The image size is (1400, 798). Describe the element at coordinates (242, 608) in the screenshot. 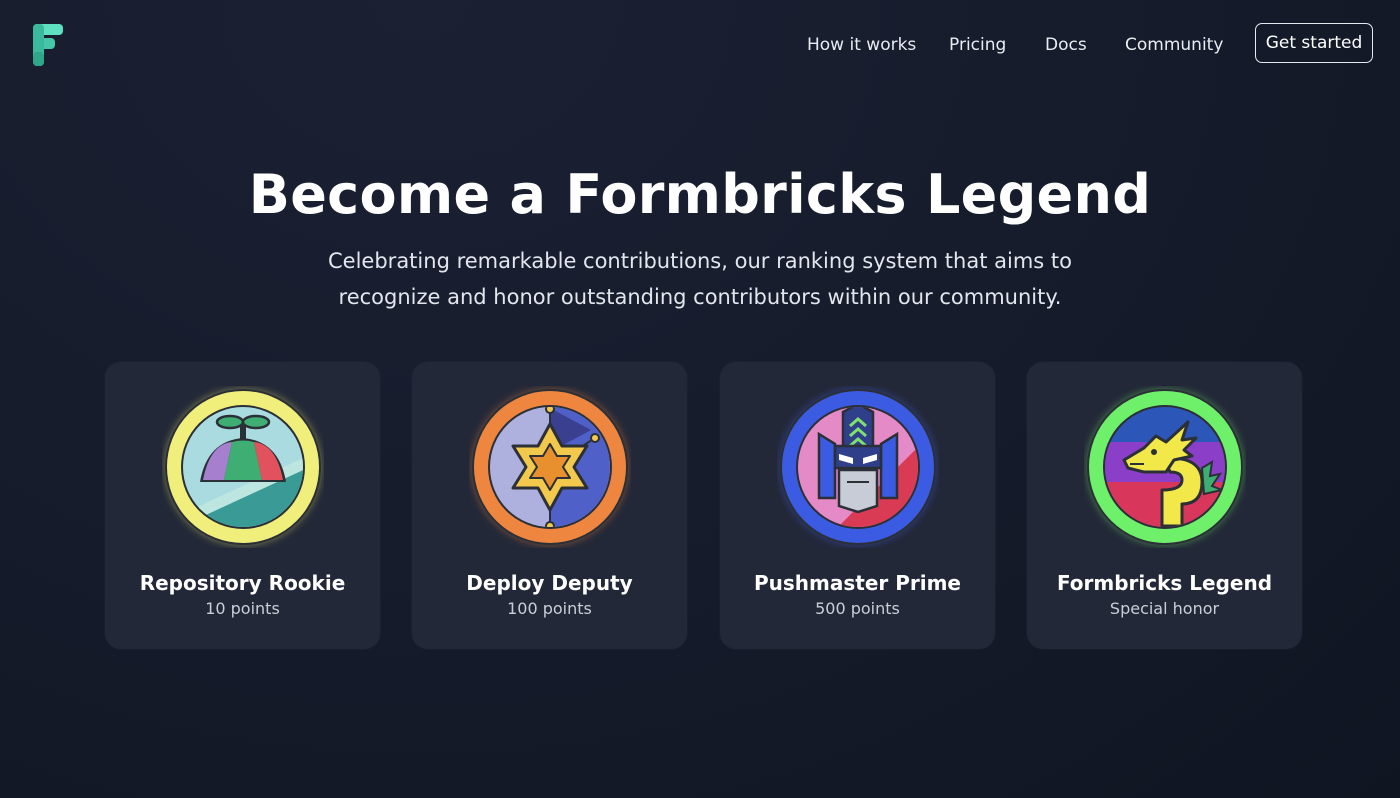

I see `badge-points: 10 points` at that location.